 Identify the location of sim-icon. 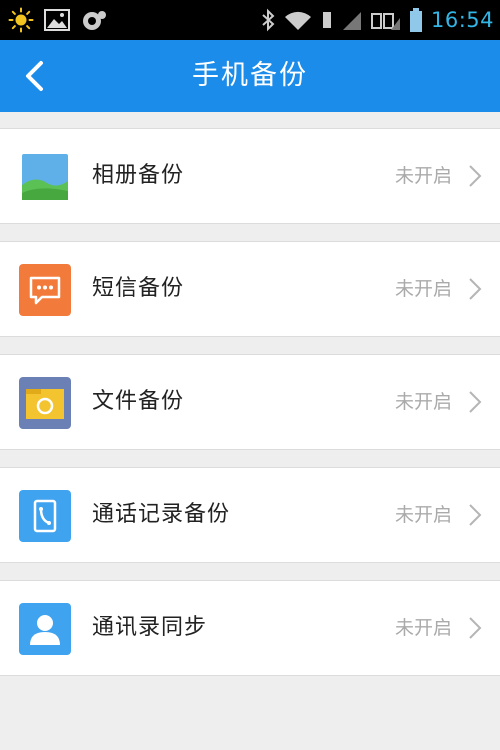
(327, 20).